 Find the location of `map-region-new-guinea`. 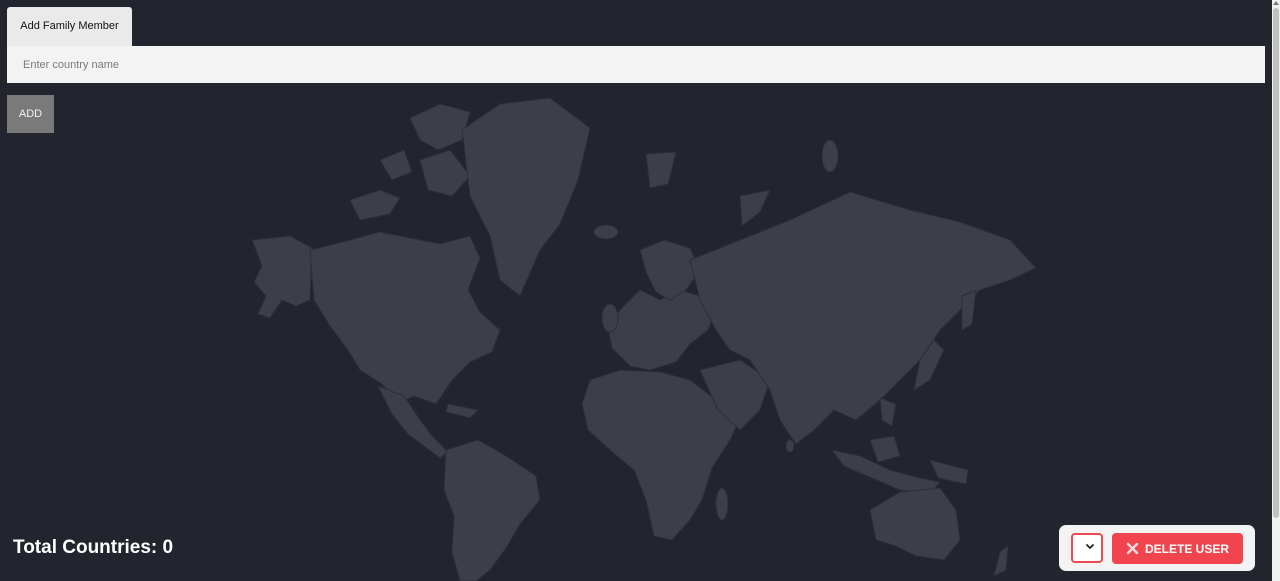

map-region-new-guinea is located at coordinates (949, 472).